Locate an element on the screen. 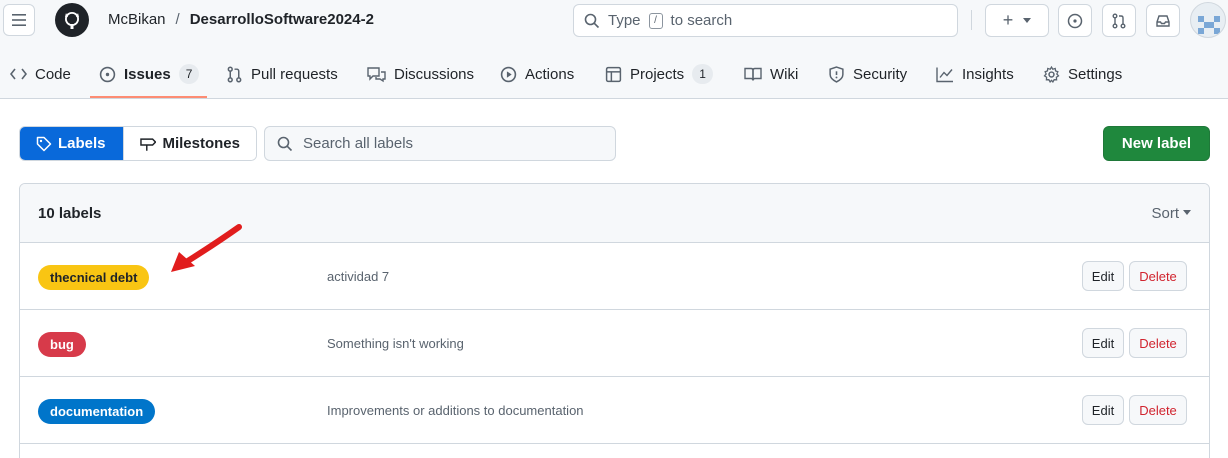 The image size is (1228, 458). issue-opened-icon is located at coordinates (1075, 20).